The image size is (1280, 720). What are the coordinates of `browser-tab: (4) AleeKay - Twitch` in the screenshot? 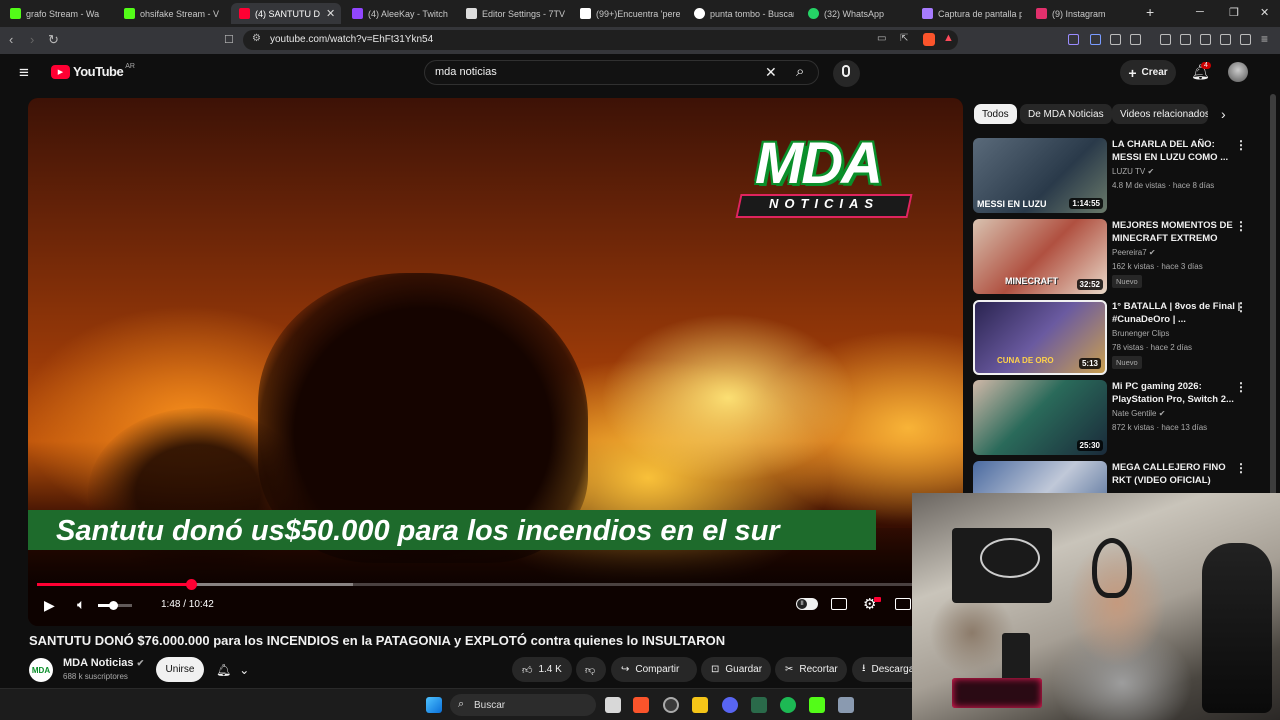 It's located at (402, 13).